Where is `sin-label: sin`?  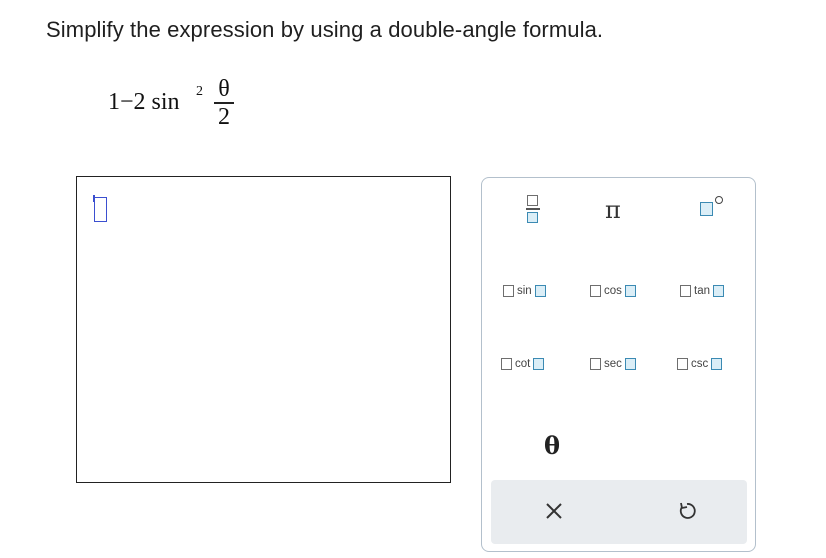 sin-label: sin is located at coordinates (524, 291).